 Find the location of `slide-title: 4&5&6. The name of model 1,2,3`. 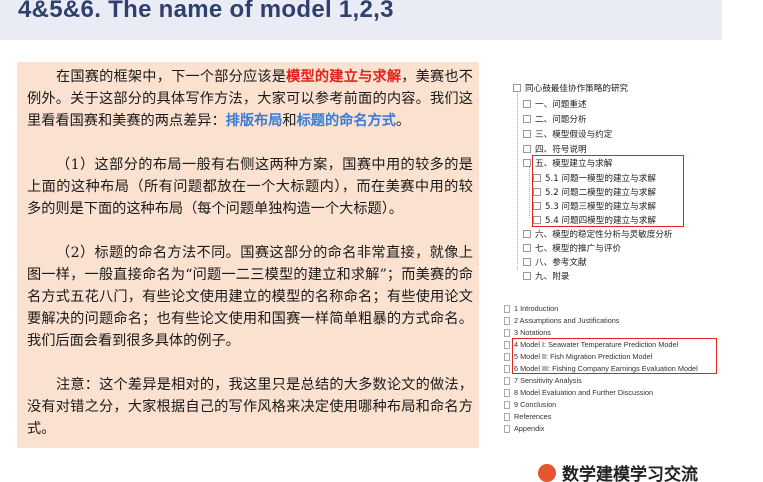

slide-title: 4&5&6. The name of model 1,2,3 is located at coordinates (206, 11).